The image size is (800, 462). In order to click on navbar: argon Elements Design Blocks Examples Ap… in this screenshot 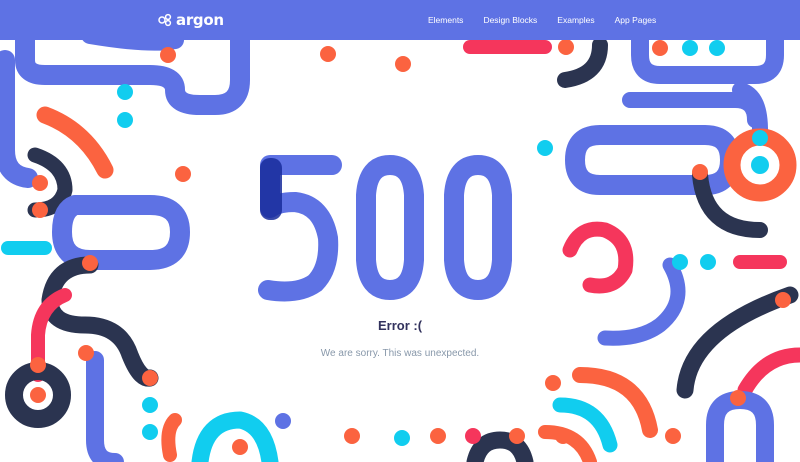, I will do `click(400, 20)`.